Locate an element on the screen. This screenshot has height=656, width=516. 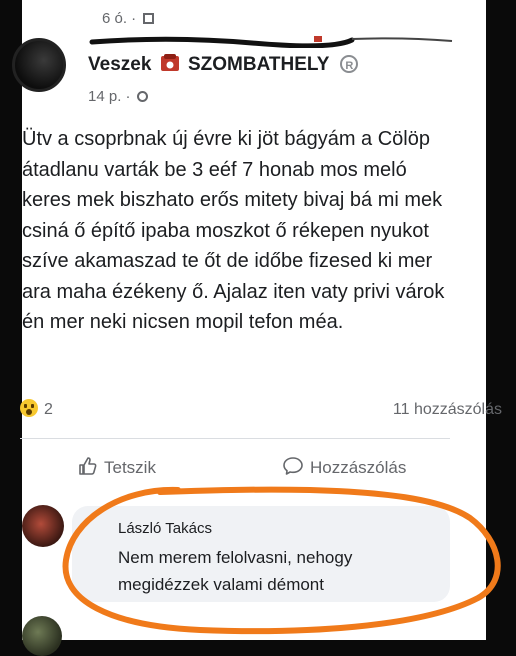
redaction-scribble is located at coordinates (271, 42).